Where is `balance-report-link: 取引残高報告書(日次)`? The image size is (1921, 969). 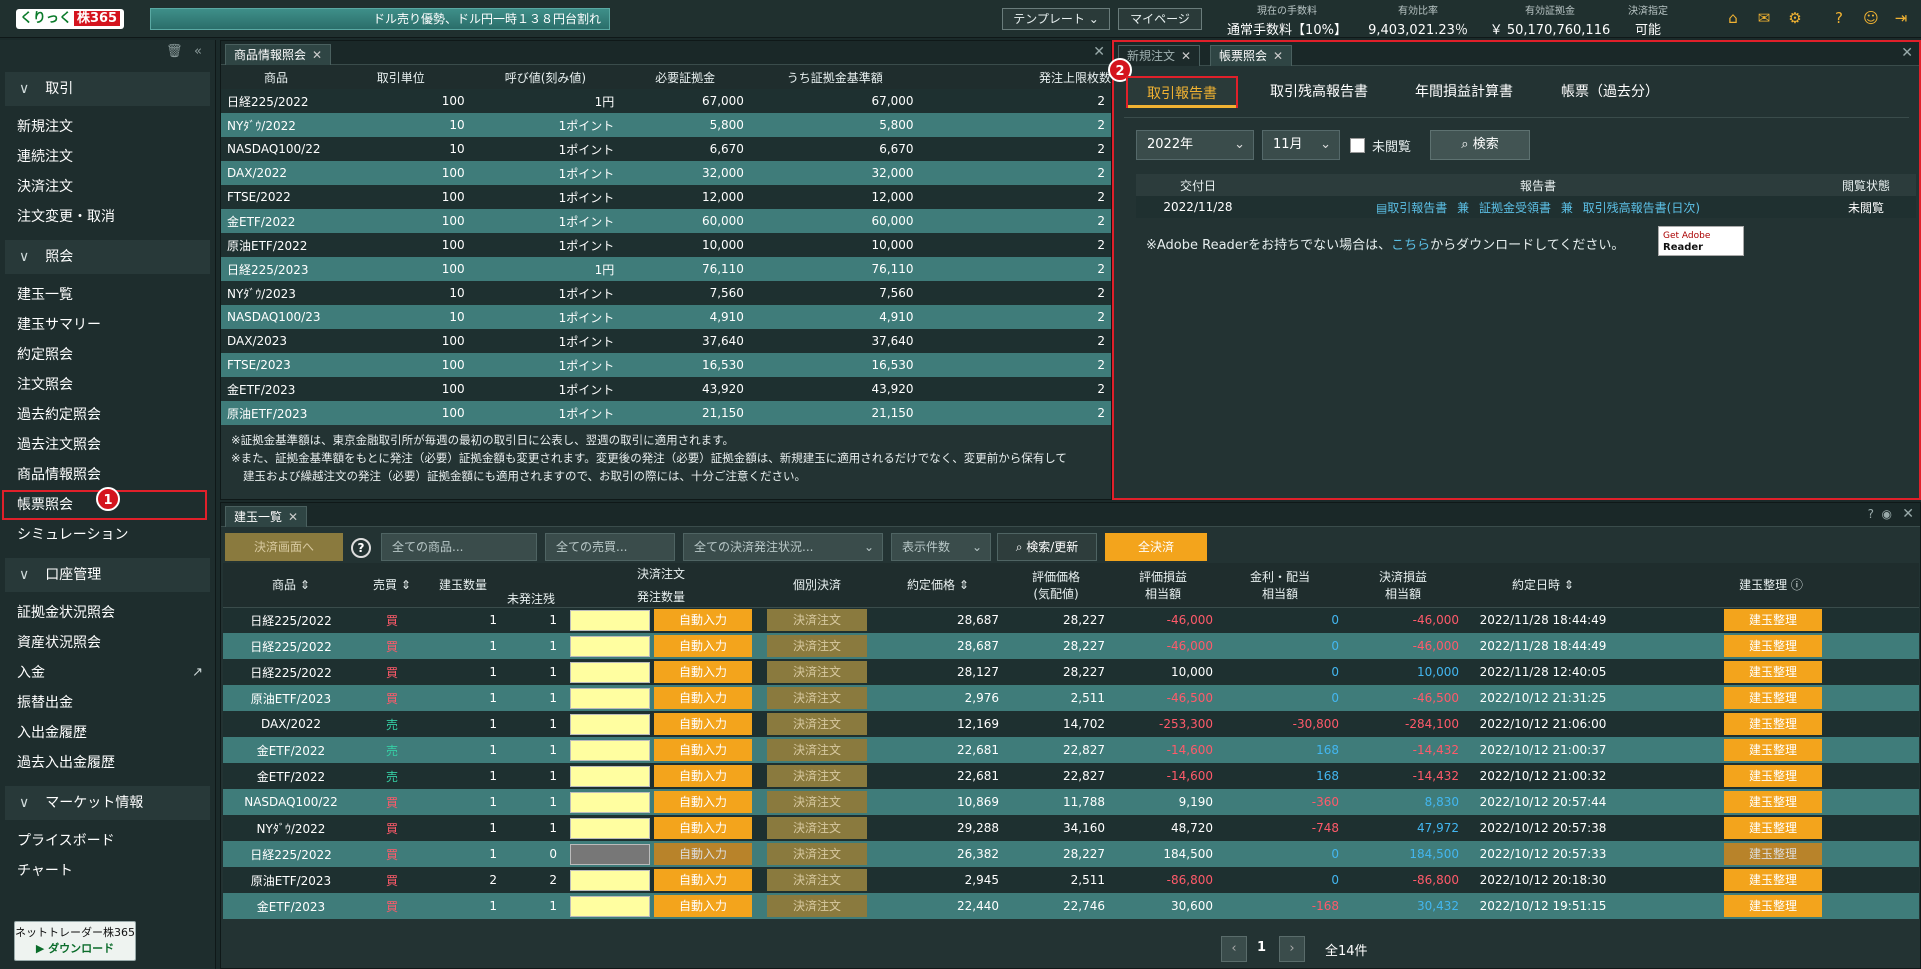
balance-report-link: 取引残高報告書(日次) is located at coordinates (1641, 208).